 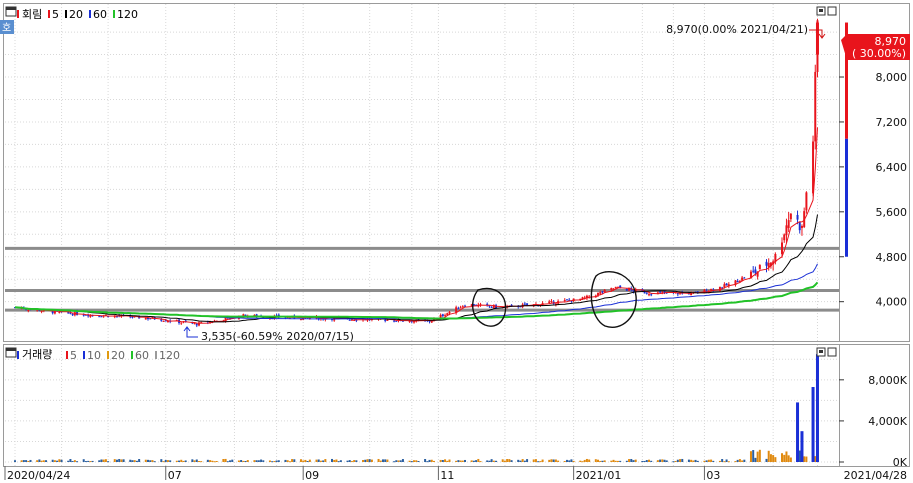 I want to click on x-tick-label: 09, so click(x=312, y=475).